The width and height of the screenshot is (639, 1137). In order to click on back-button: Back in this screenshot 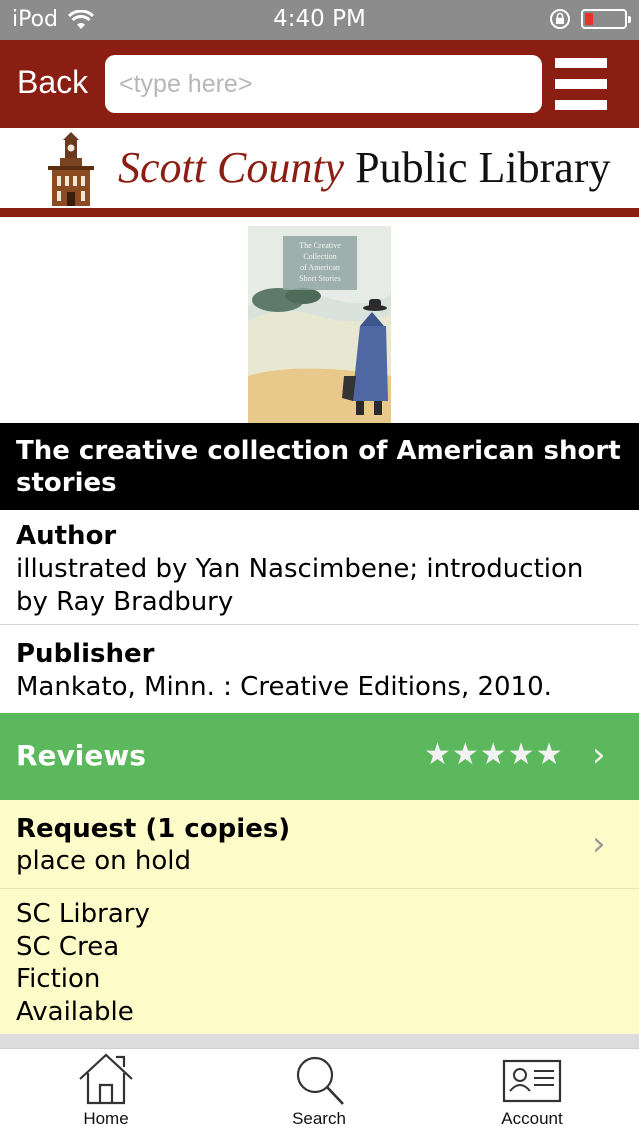, I will do `click(52, 82)`.